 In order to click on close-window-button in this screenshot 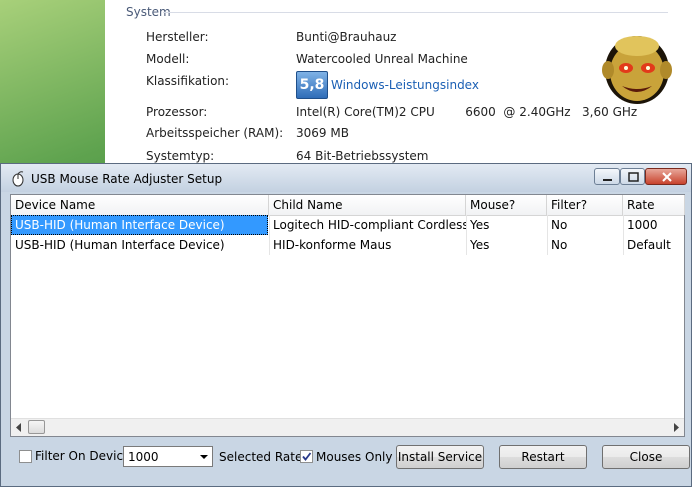, I will do `click(666, 176)`.